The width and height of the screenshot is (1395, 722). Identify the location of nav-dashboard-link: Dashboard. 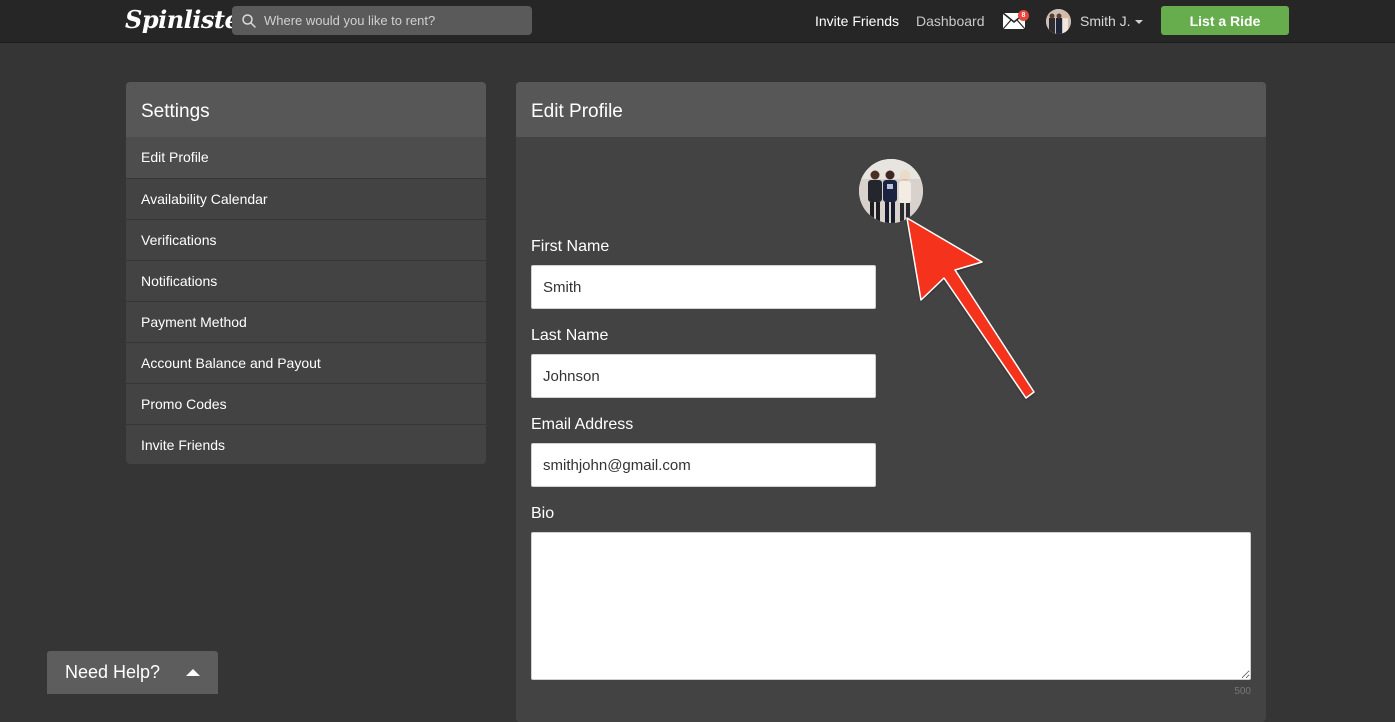
(950, 21).